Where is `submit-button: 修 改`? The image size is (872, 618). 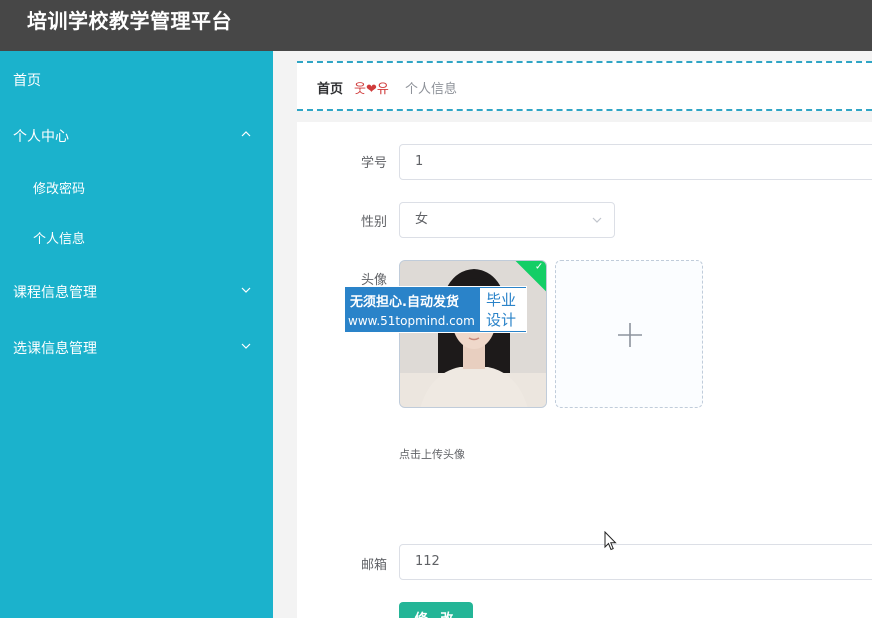 submit-button: 修 改 is located at coordinates (436, 610).